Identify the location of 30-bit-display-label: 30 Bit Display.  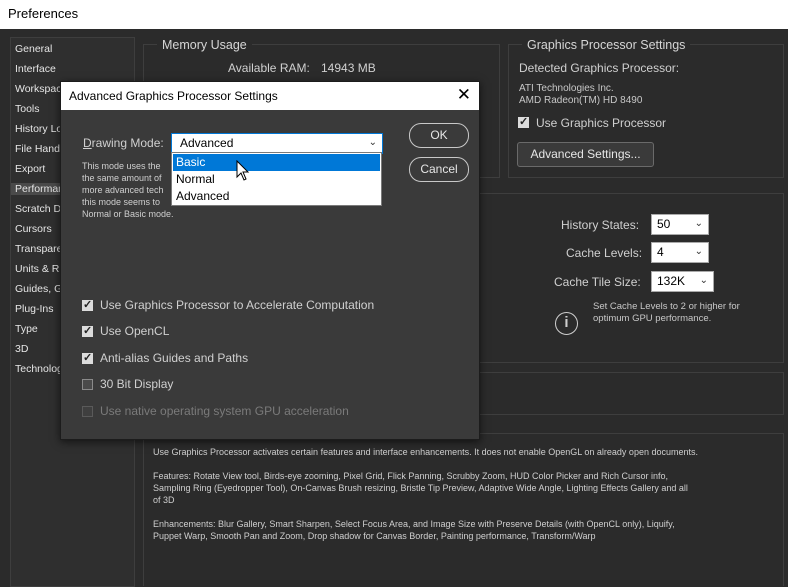
(137, 384).